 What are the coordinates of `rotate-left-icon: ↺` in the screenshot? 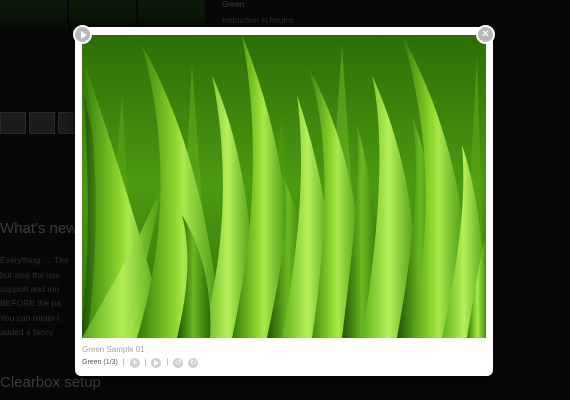 It's located at (178, 362).